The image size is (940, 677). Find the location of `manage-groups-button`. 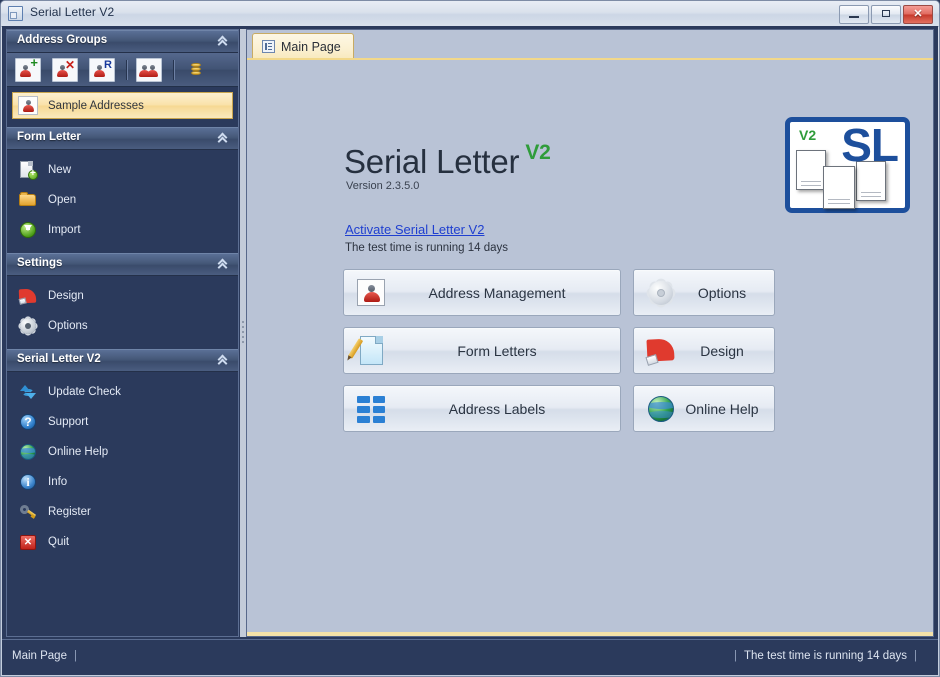

manage-groups-button is located at coordinates (149, 69).